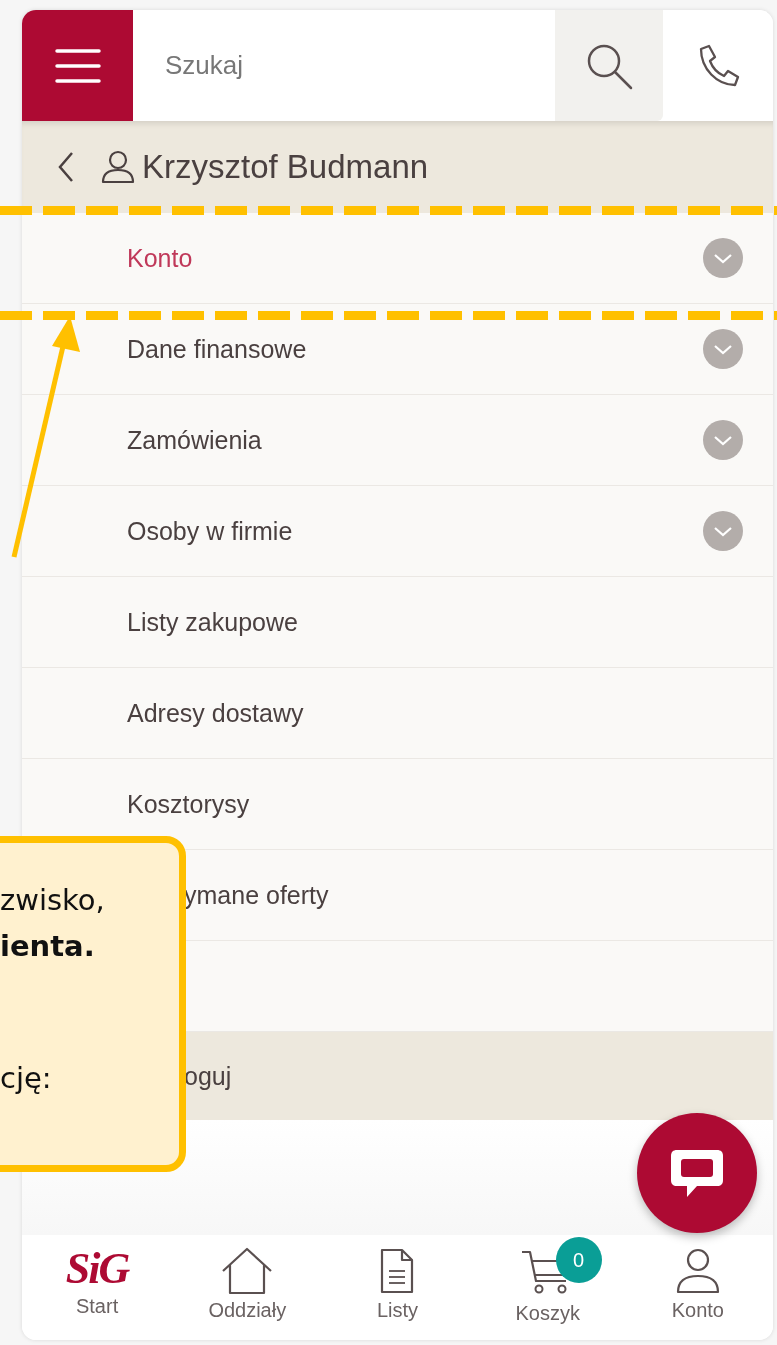  What do you see at coordinates (217, 349) in the screenshot?
I see `menu-item-label: Dane finansowe` at bounding box center [217, 349].